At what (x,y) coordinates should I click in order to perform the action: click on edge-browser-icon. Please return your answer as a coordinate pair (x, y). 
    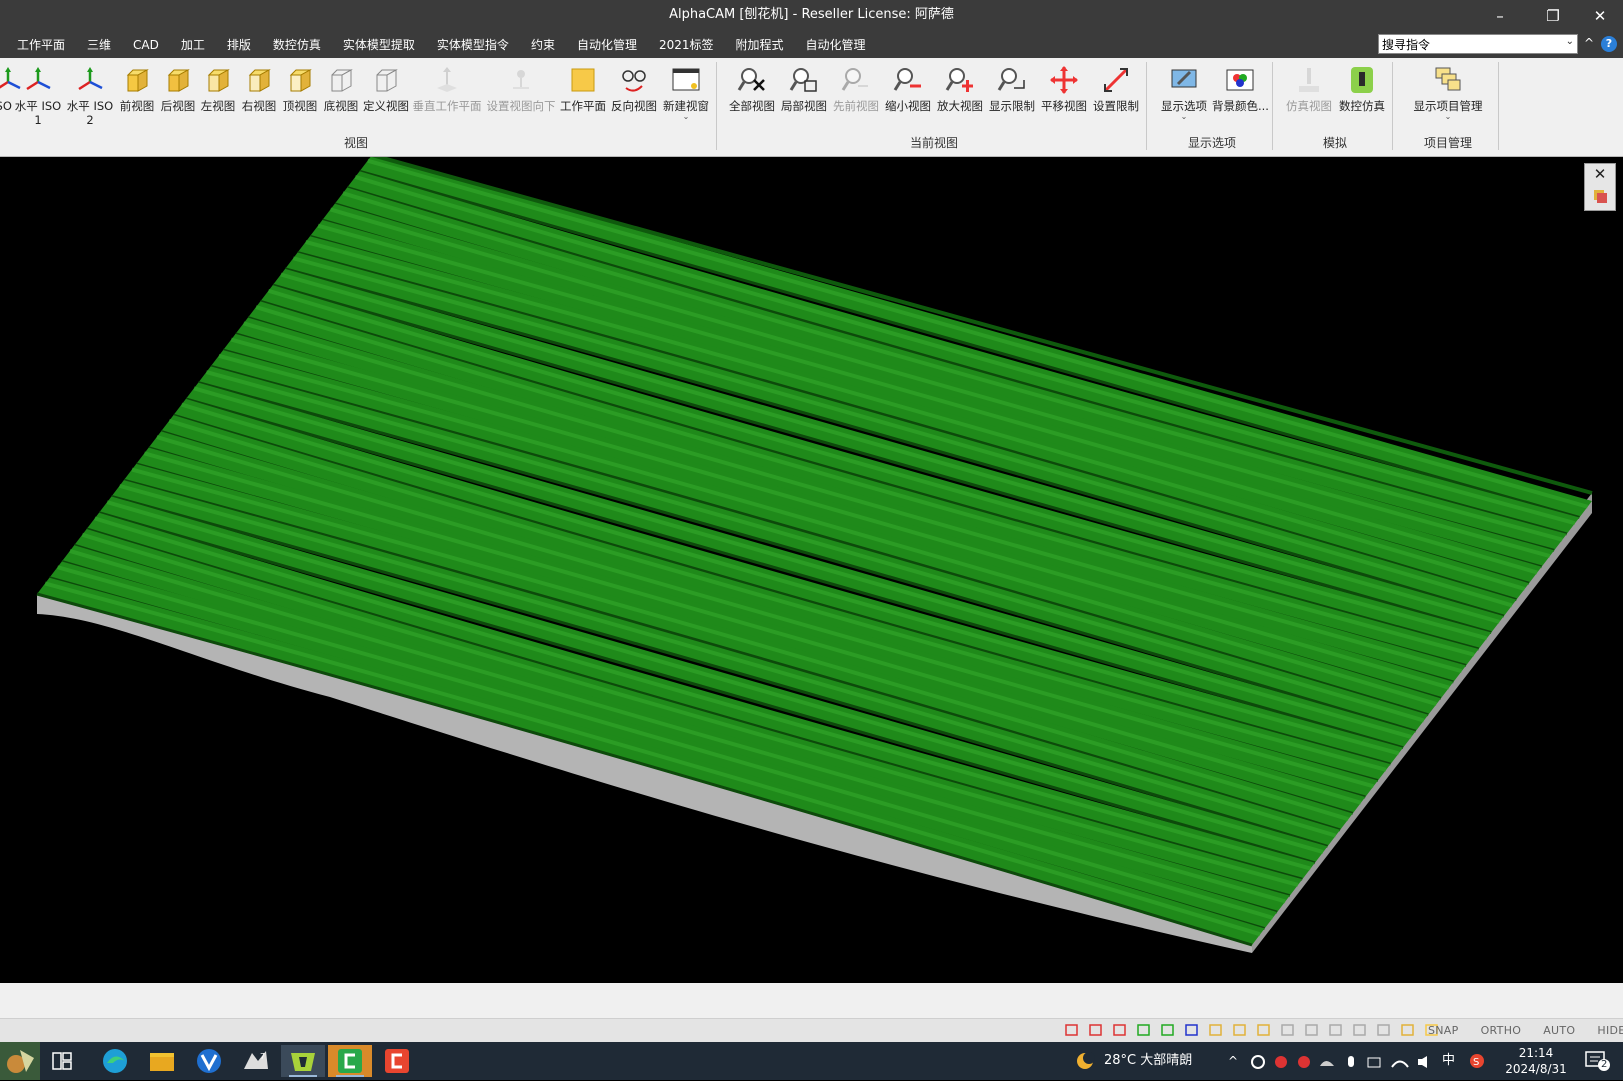
    Looking at the image, I should click on (115, 1061).